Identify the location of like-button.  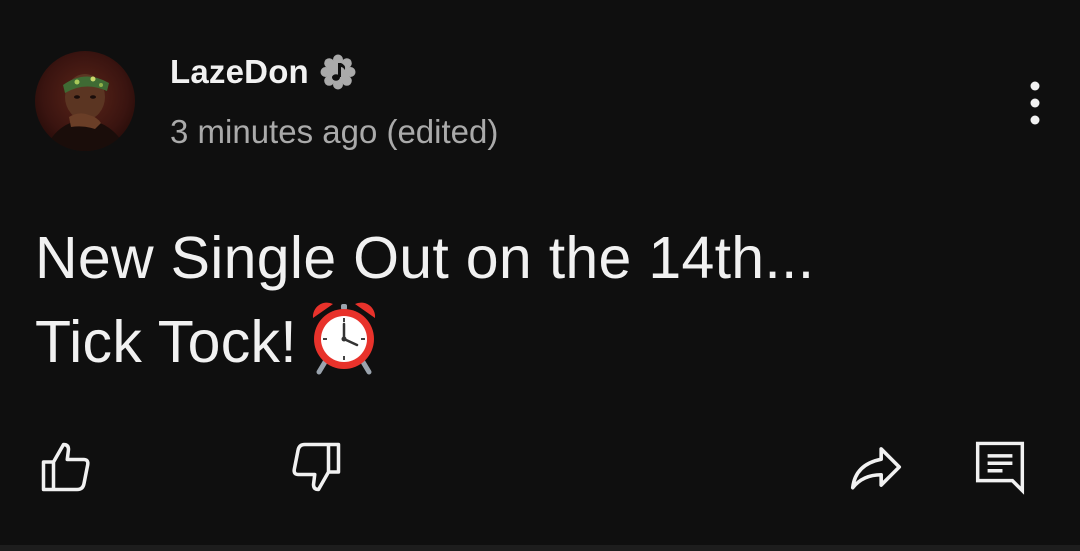
(66, 467).